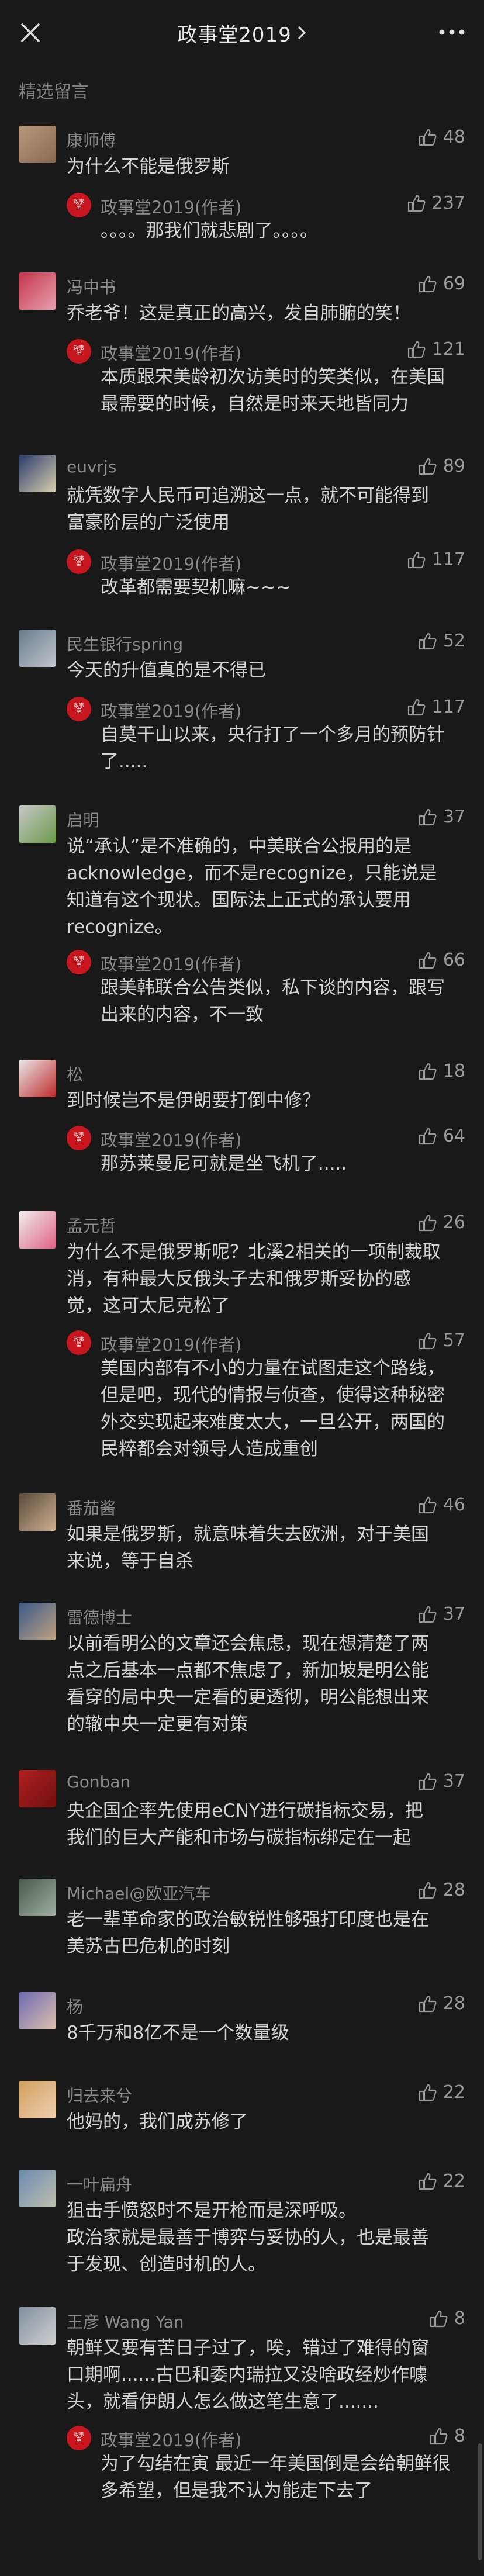 This screenshot has height=2576, width=484. What do you see at coordinates (248, 509) in the screenshot?
I see `comment-text: 就凭数字人民币可追溯这一点，就不可能得到富豪阶层的广泛使用` at bounding box center [248, 509].